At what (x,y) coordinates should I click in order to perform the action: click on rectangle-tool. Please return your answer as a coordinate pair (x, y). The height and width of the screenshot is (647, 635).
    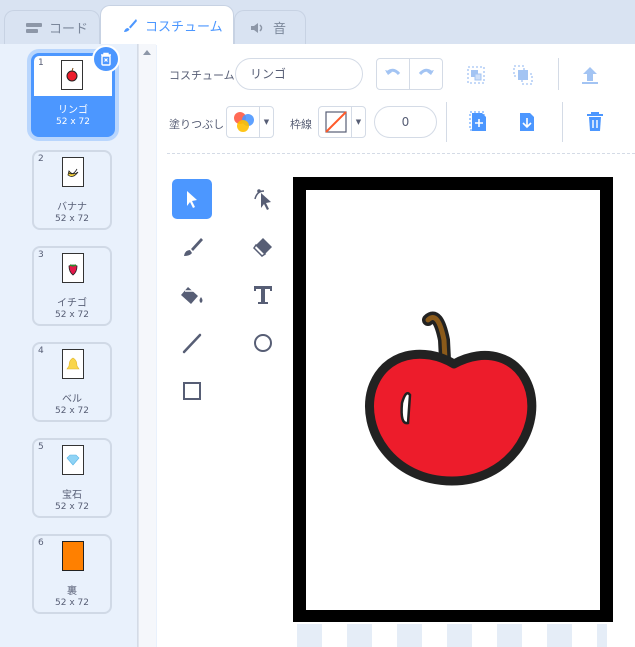
    Looking at the image, I should click on (192, 391).